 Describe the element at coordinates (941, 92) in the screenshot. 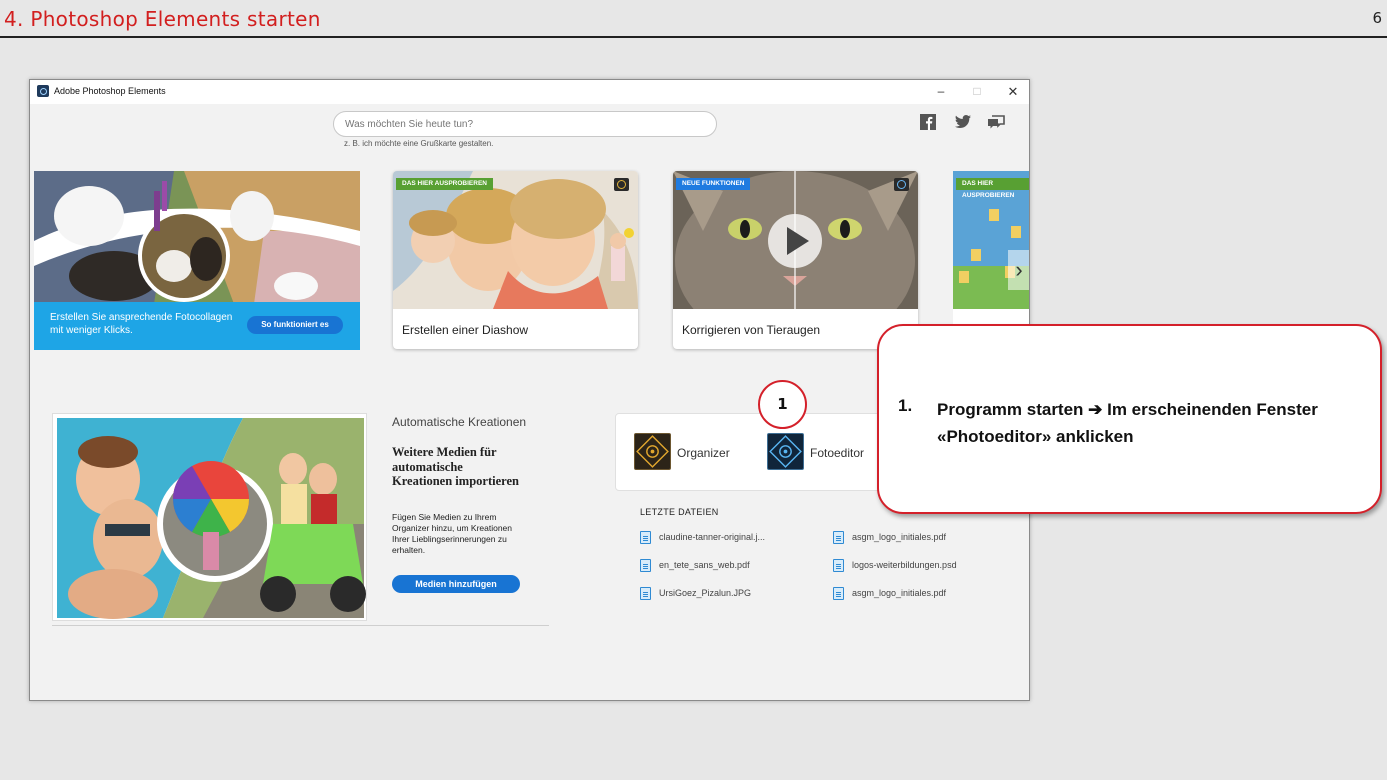

I see `minimize-button: –` at that location.